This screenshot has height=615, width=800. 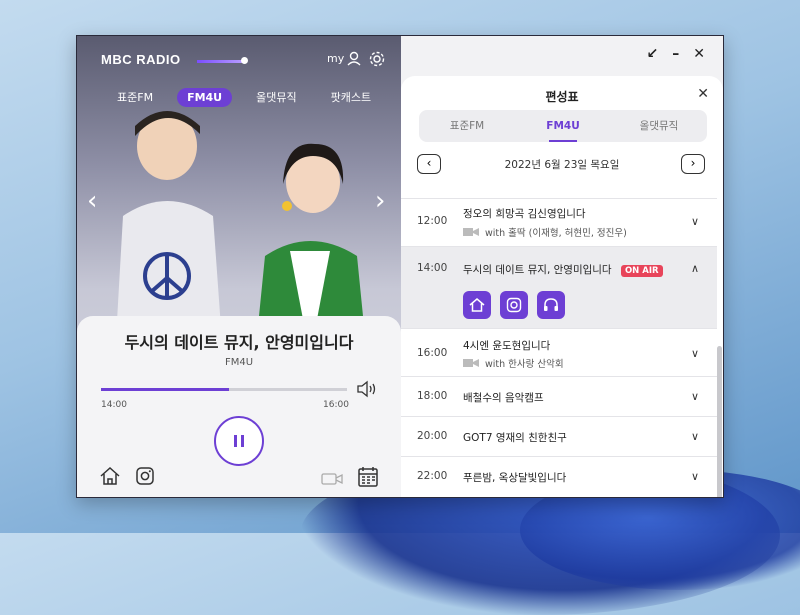 What do you see at coordinates (239, 441) in the screenshot?
I see `pause-button` at bounding box center [239, 441].